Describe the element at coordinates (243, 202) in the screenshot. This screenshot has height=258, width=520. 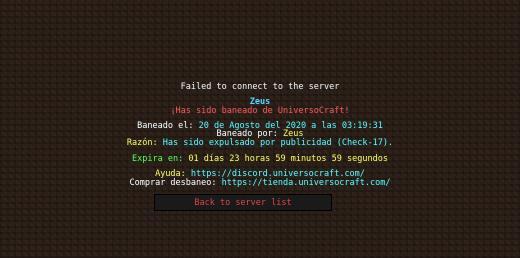
I see `back-to-server-list-button: Back to server list` at that location.